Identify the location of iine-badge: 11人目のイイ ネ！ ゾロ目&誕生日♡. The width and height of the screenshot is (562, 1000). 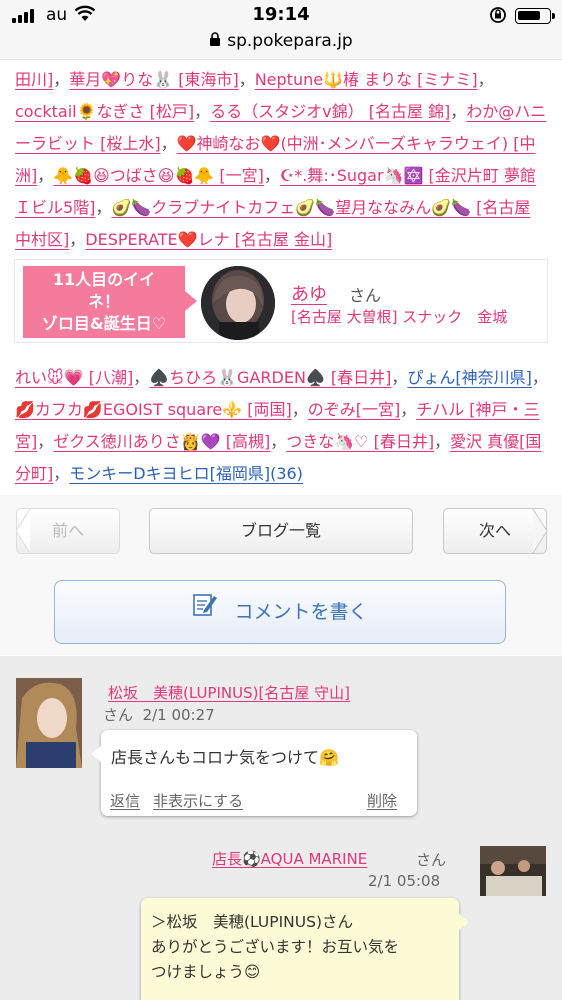
(104, 302).